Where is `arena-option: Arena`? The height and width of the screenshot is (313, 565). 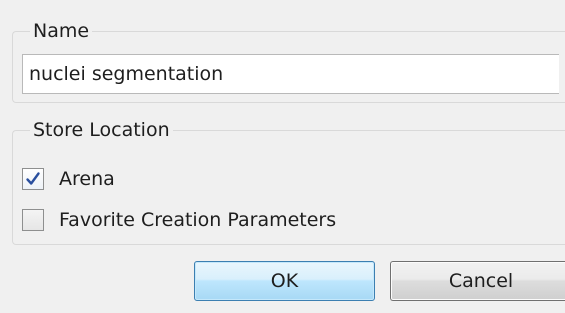 arena-option: Arena is located at coordinates (68, 179).